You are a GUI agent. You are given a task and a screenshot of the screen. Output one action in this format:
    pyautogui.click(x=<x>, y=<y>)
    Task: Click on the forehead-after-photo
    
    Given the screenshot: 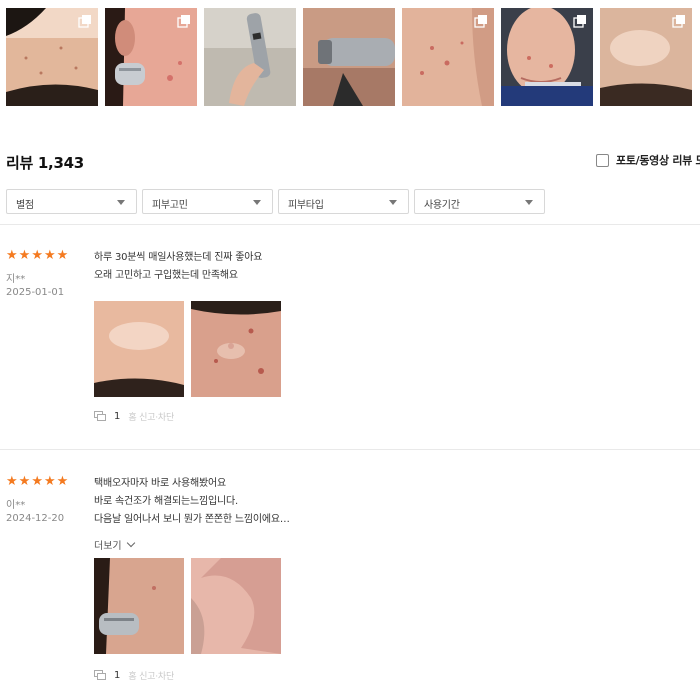 What is the action you would take?
    pyautogui.click(x=236, y=349)
    